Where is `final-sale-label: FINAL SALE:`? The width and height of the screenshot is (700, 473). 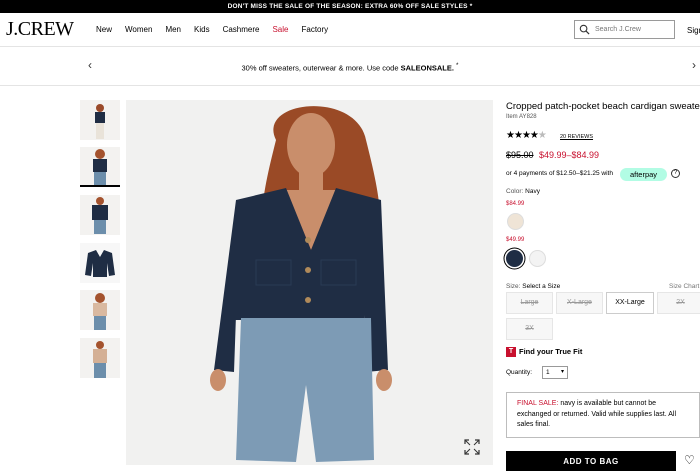 final-sale-label: FINAL SALE: is located at coordinates (538, 403).